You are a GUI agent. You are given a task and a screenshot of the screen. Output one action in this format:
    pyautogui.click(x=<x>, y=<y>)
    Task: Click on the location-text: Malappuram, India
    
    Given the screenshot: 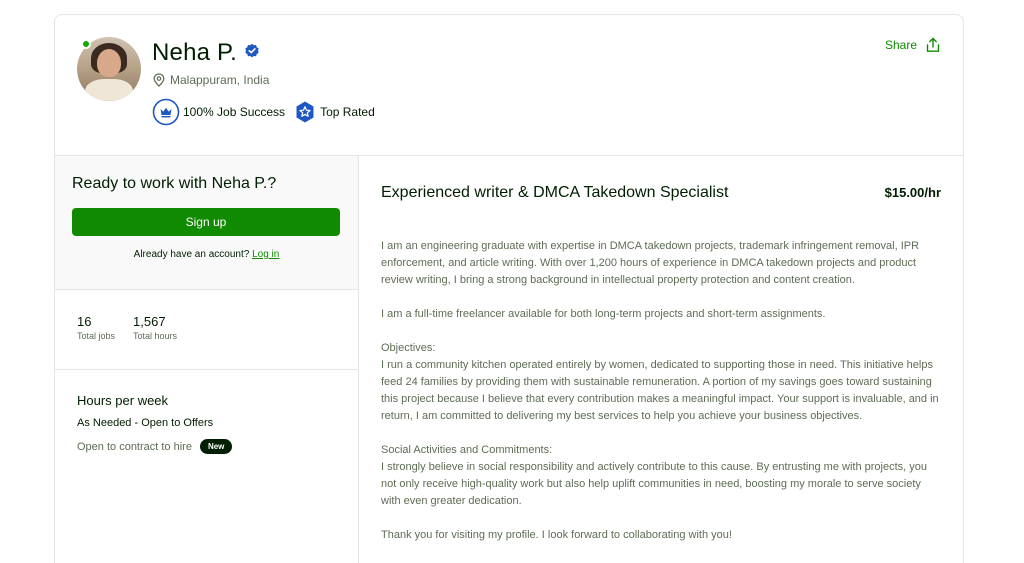 What is the action you would take?
    pyautogui.click(x=220, y=80)
    